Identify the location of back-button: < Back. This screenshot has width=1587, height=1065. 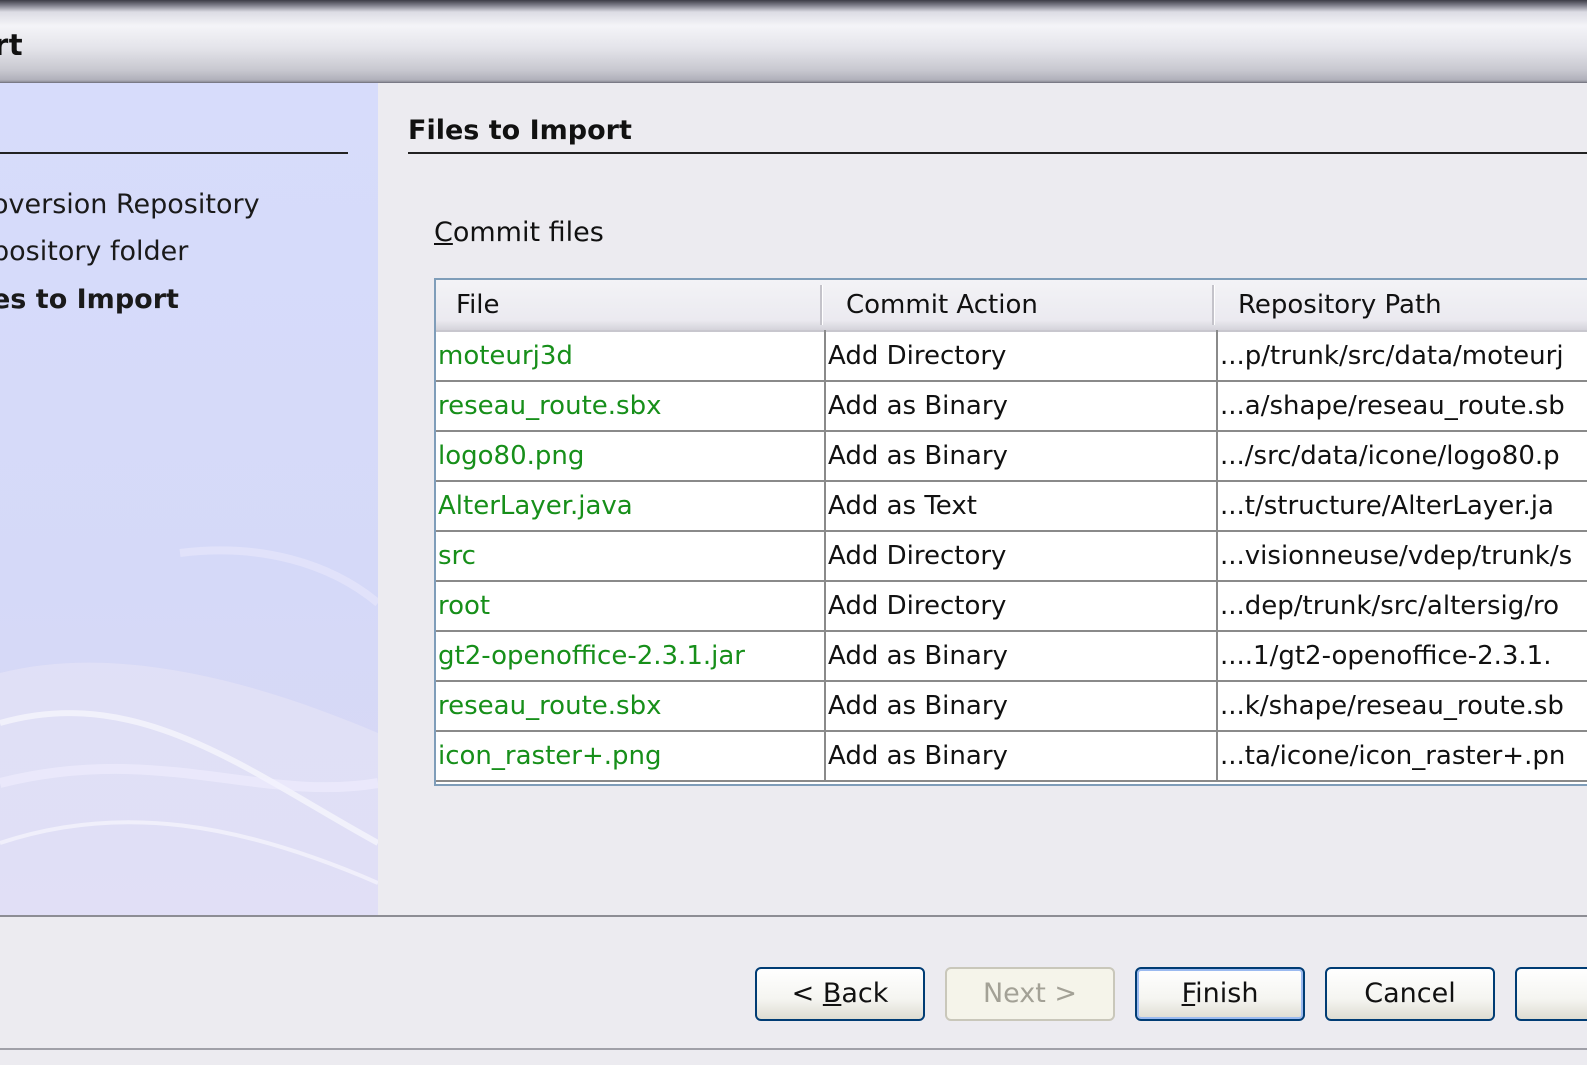
(840, 994).